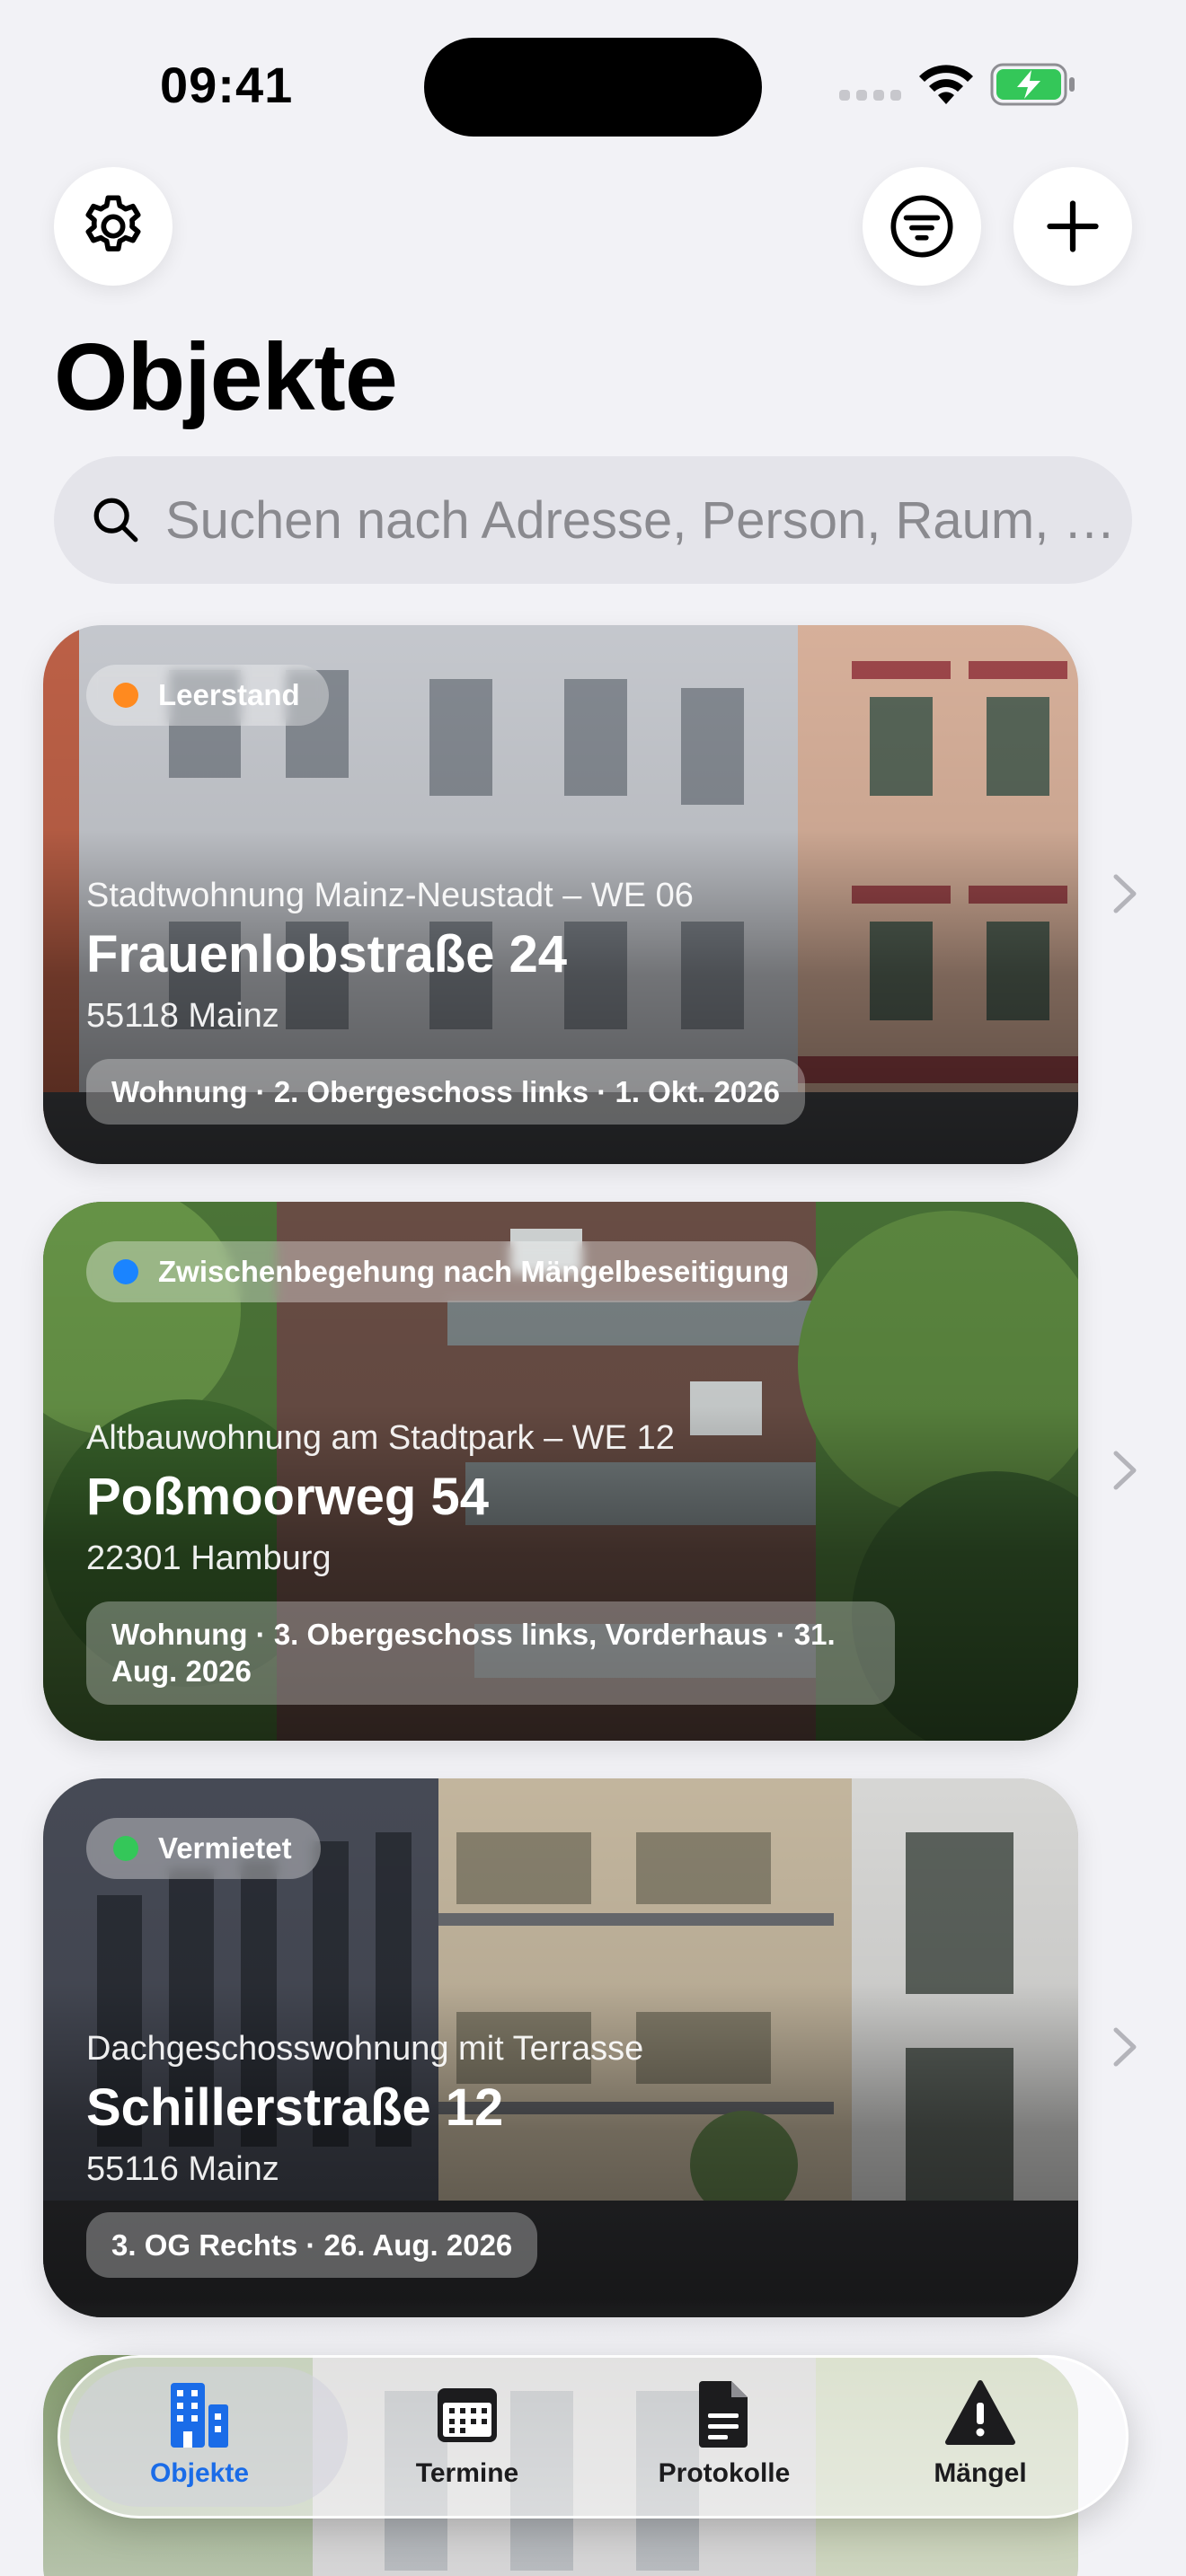 Image resolution: width=1186 pixels, height=2576 pixels. Describe the element at coordinates (199, 2473) in the screenshot. I see `tab-label: Objekte` at that location.